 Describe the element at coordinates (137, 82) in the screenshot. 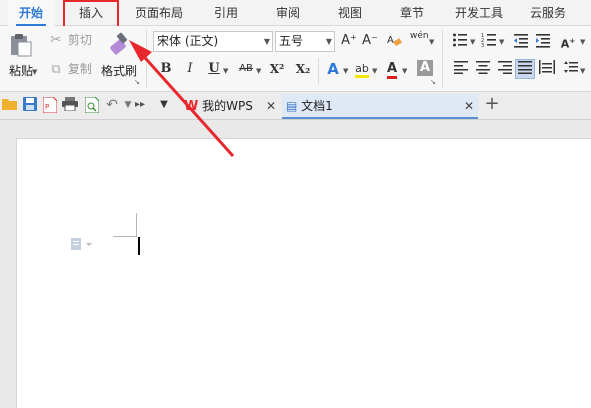

I see `clipboard-dialog-launcher-icon: ↘` at that location.